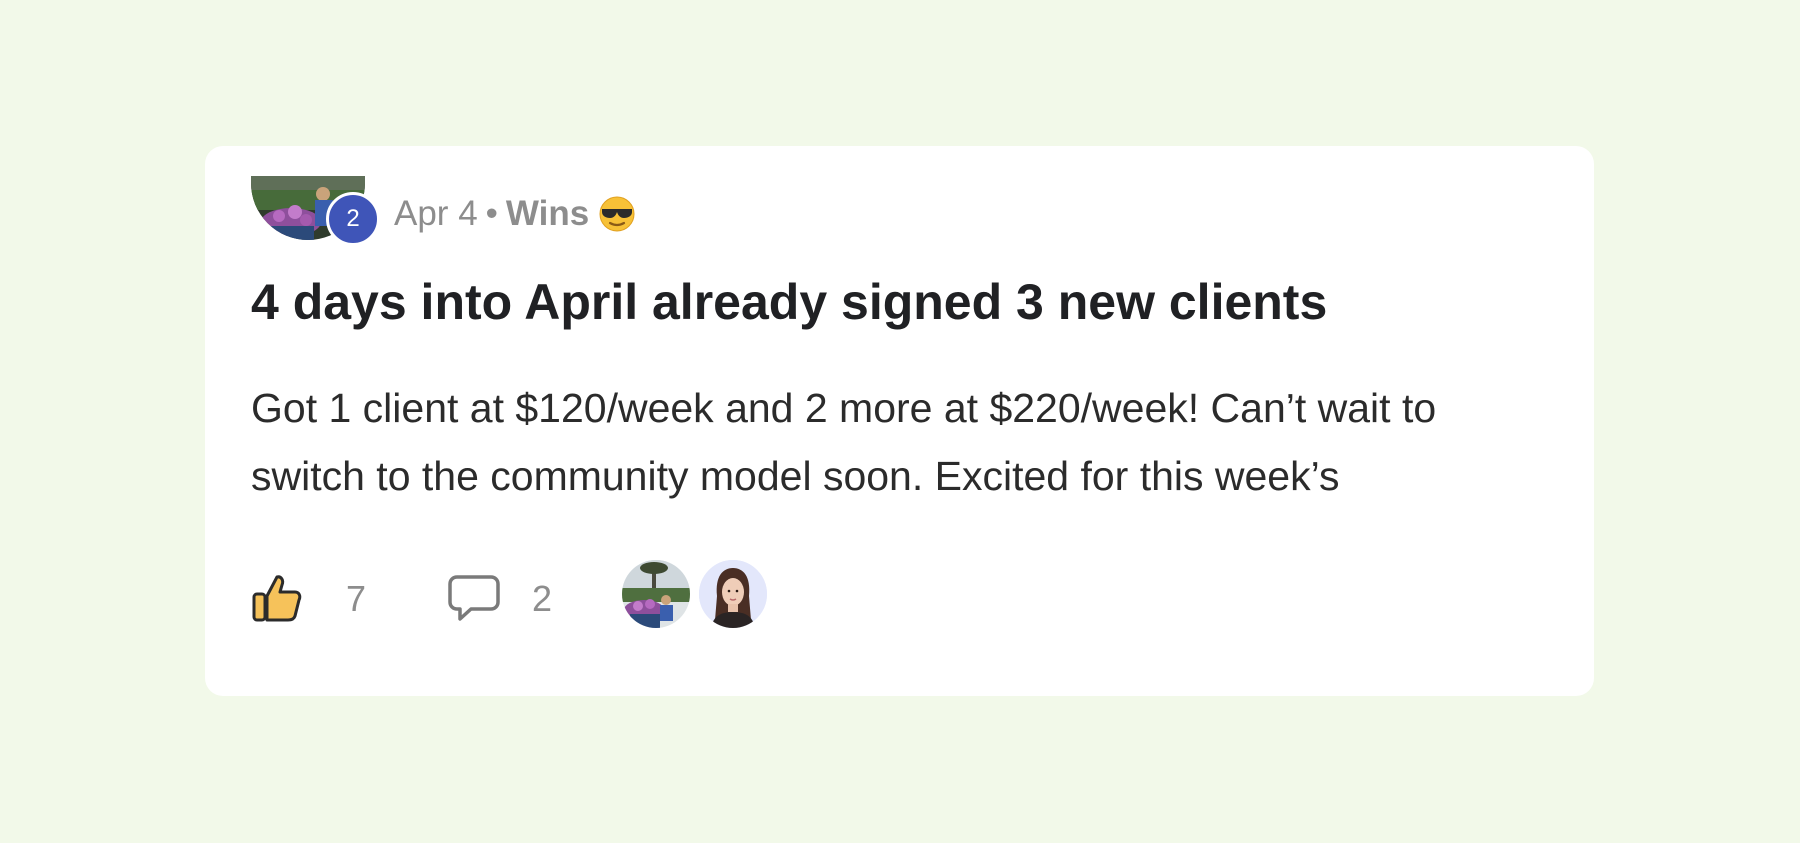  Describe the element at coordinates (356, 598) in the screenshot. I see `like-count: 7` at that location.